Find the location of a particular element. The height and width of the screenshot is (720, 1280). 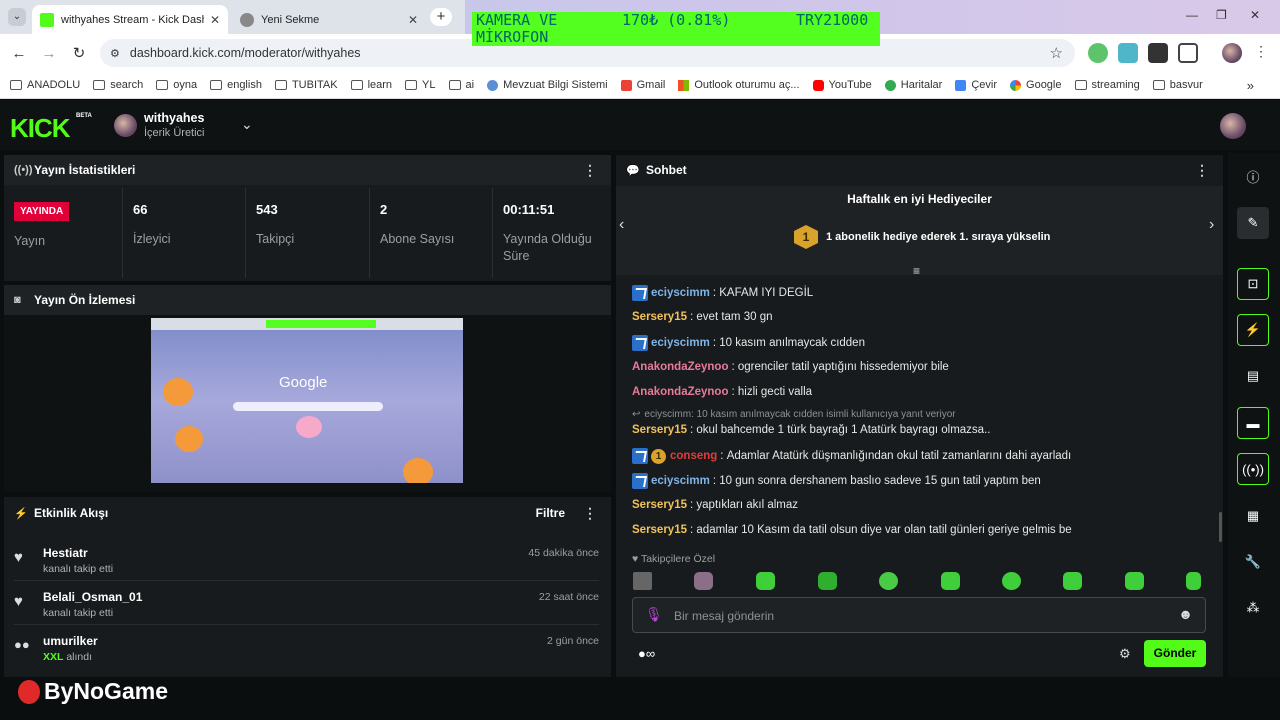

microphone-icon: 🎙 is located at coordinates (654, 614).